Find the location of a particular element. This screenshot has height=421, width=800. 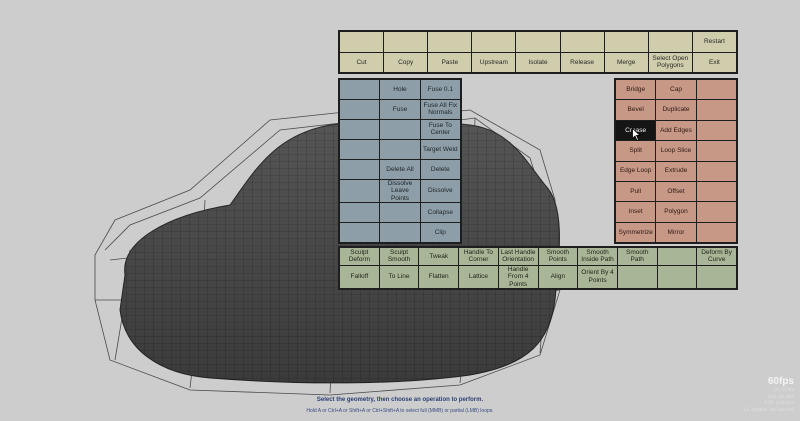

last-handle-orientation-button: Last Handle Orientation is located at coordinates (518, 256).